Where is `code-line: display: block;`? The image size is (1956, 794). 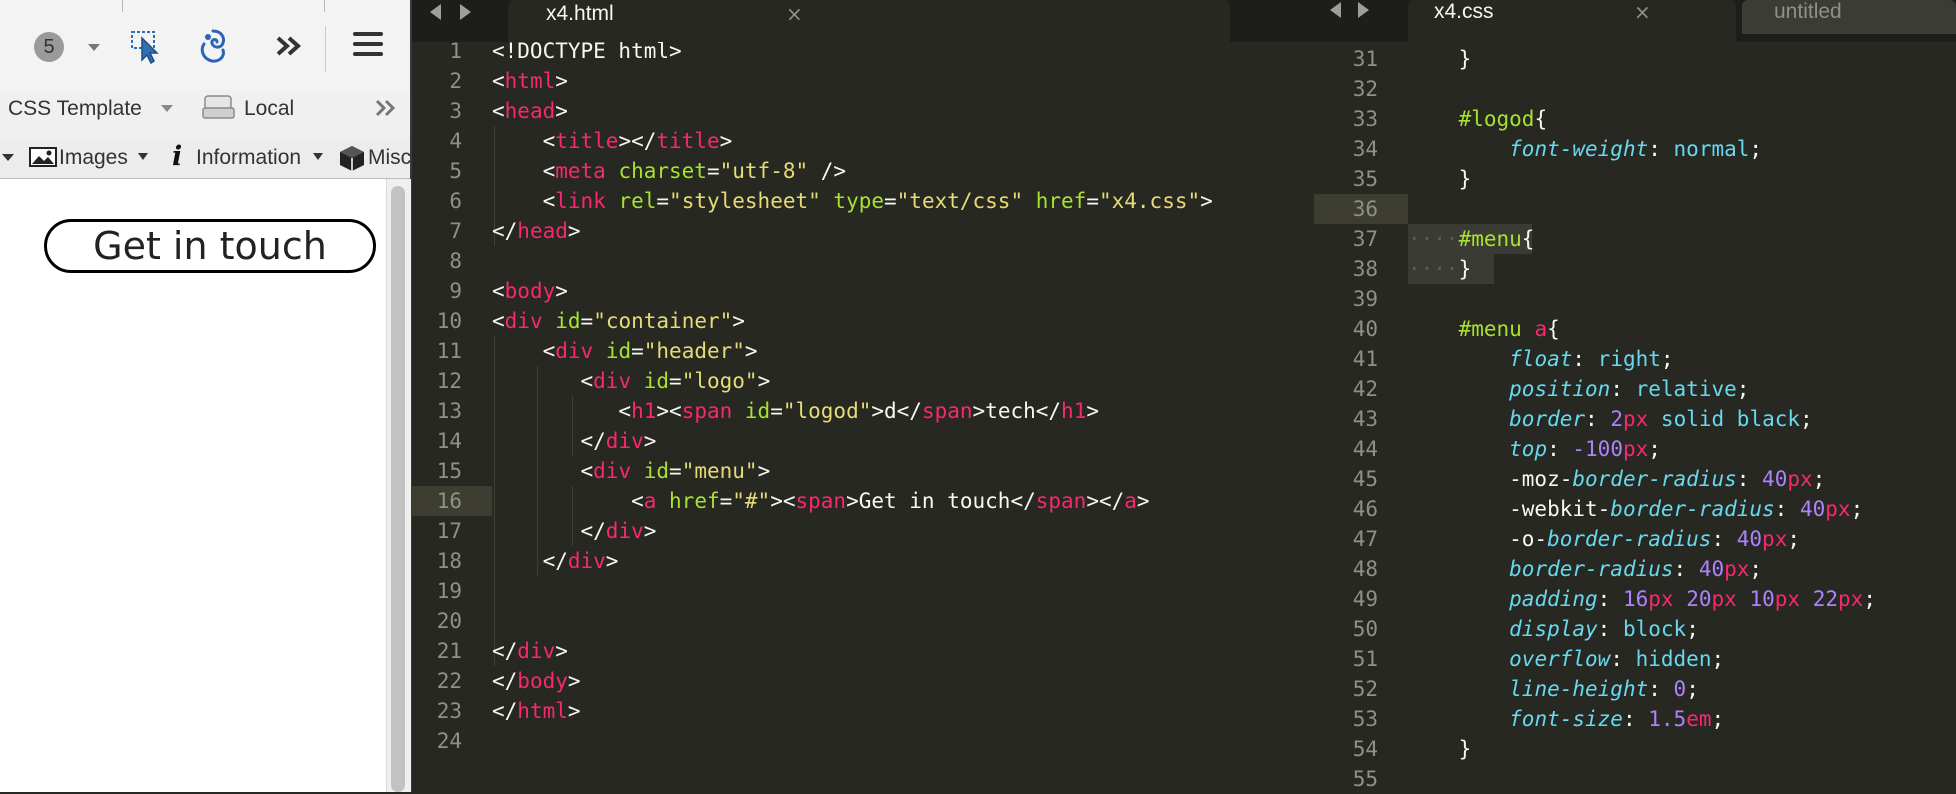 code-line: display: block; is located at coordinates (1553, 629).